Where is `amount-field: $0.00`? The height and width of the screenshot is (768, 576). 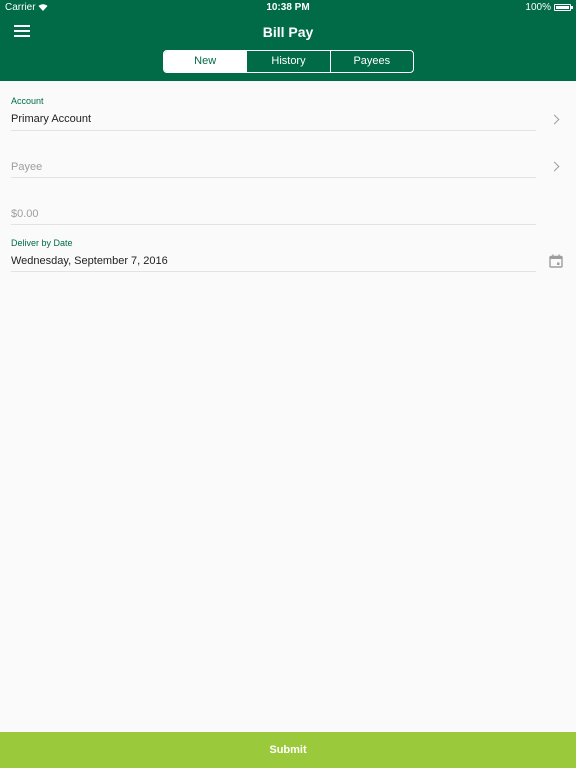 amount-field: $0.00 is located at coordinates (273, 211).